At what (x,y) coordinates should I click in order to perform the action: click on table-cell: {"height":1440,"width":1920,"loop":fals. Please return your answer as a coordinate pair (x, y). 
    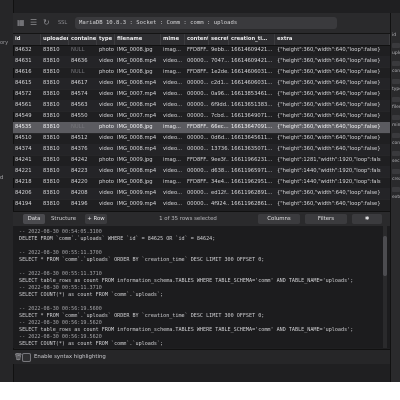
    Looking at the image, I should click on (332, 182).